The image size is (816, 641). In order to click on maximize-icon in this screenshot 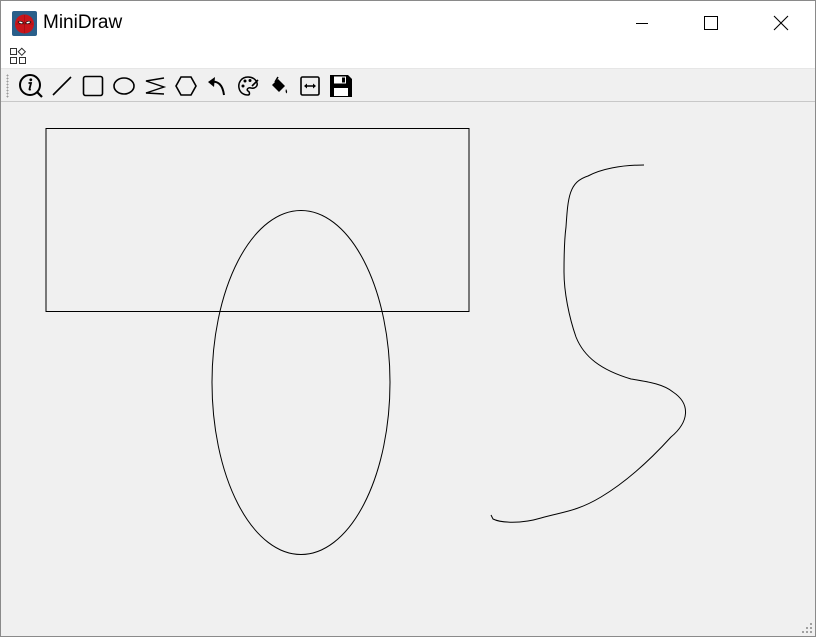, I will do `click(711, 23)`.